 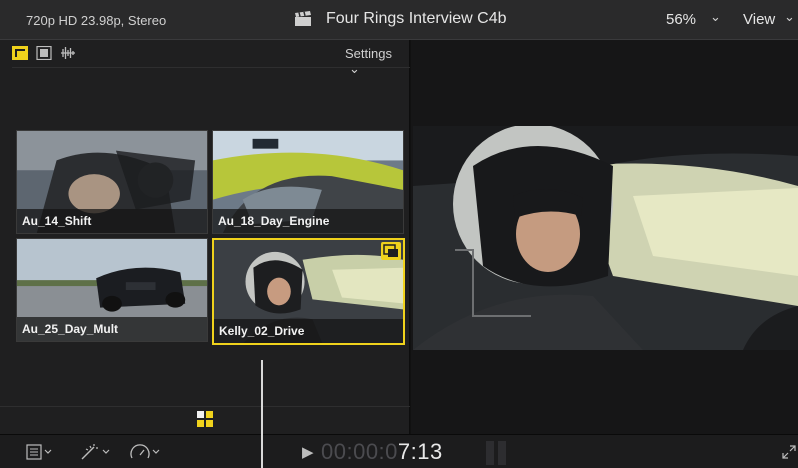 What do you see at coordinates (146, 452) in the screenshot?
I see `speedometer-icon` at bounding box center [146, 452].